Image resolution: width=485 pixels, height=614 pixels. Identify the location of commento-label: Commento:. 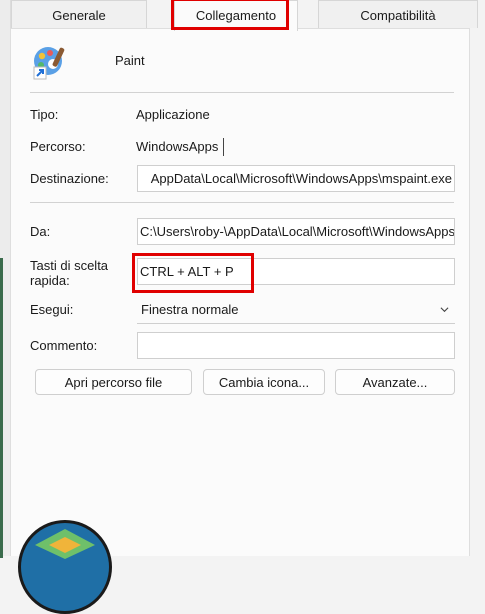
(64, 345).